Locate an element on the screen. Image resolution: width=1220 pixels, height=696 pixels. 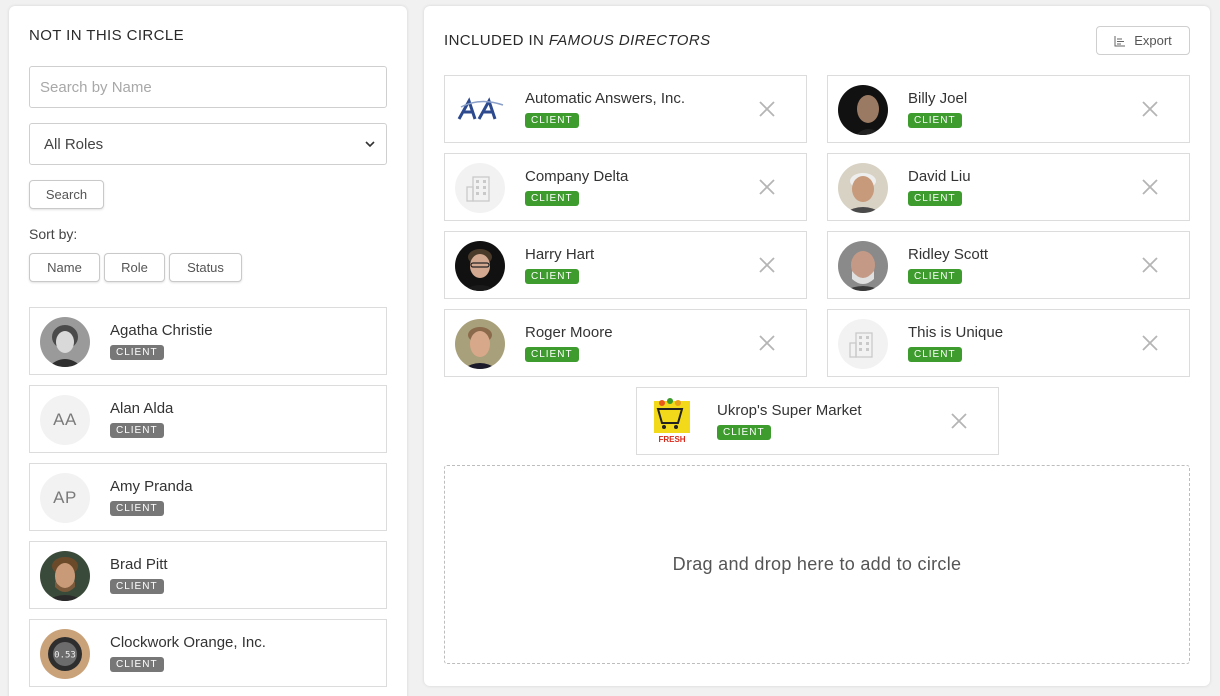
search-input is located at coordinates (208, 87).